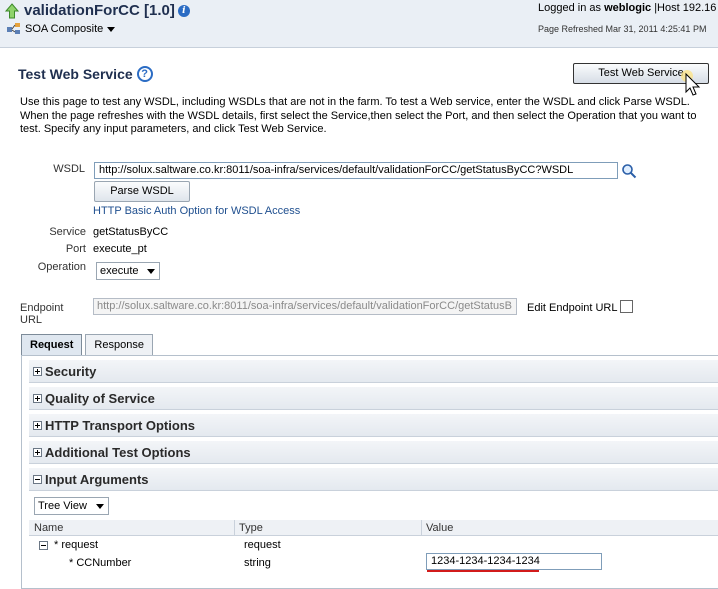 Image resolution: width=718 pixels, height=589 pixels. I want to click on tab-response: Response, so click(119, 345).